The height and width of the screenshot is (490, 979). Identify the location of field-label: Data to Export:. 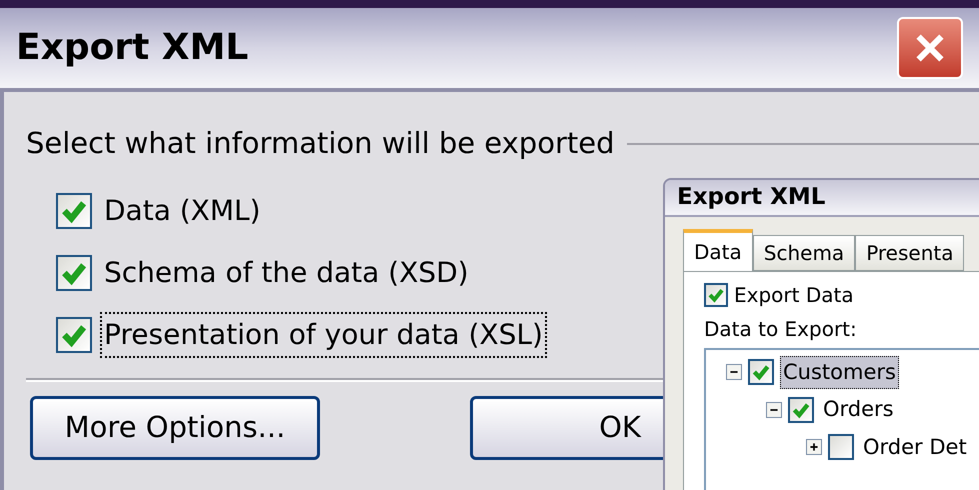
(781, 329).